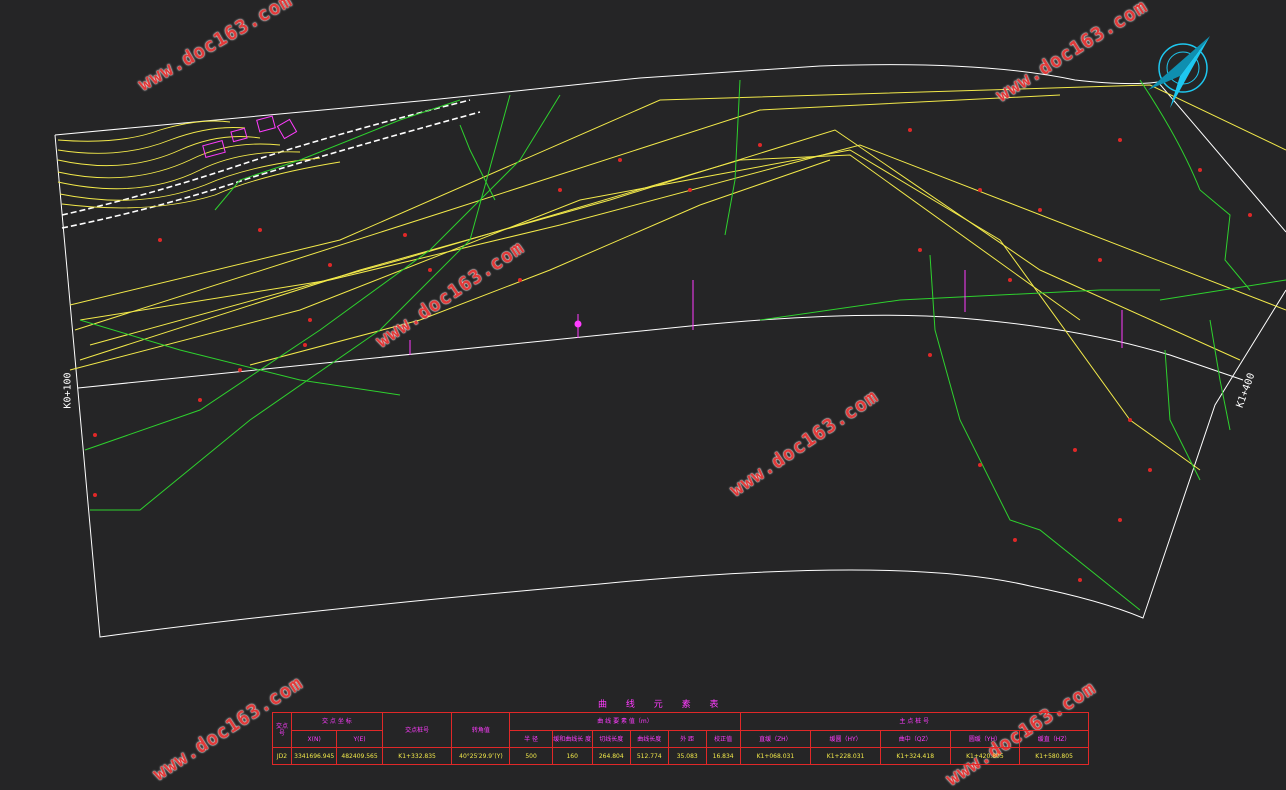  I want to click on cell-y: 482409.565, so click(359, 756).